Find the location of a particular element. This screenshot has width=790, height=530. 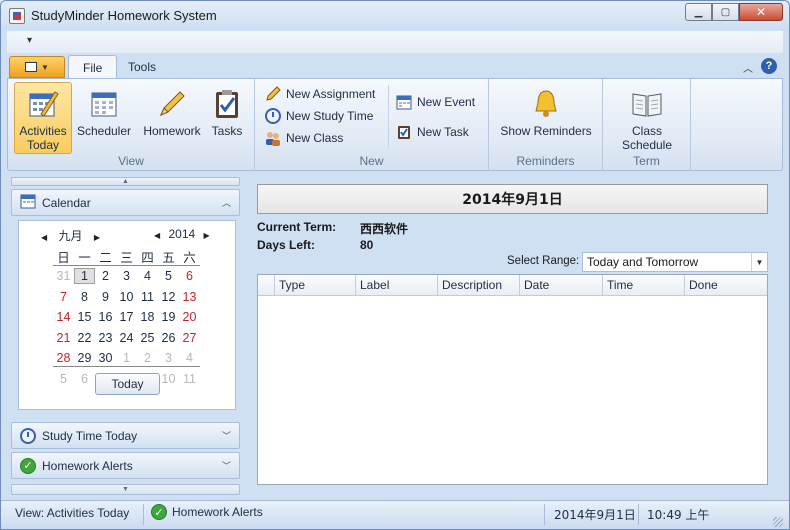

calendar-day-selected: 1 is located at coordinates (84, 276).